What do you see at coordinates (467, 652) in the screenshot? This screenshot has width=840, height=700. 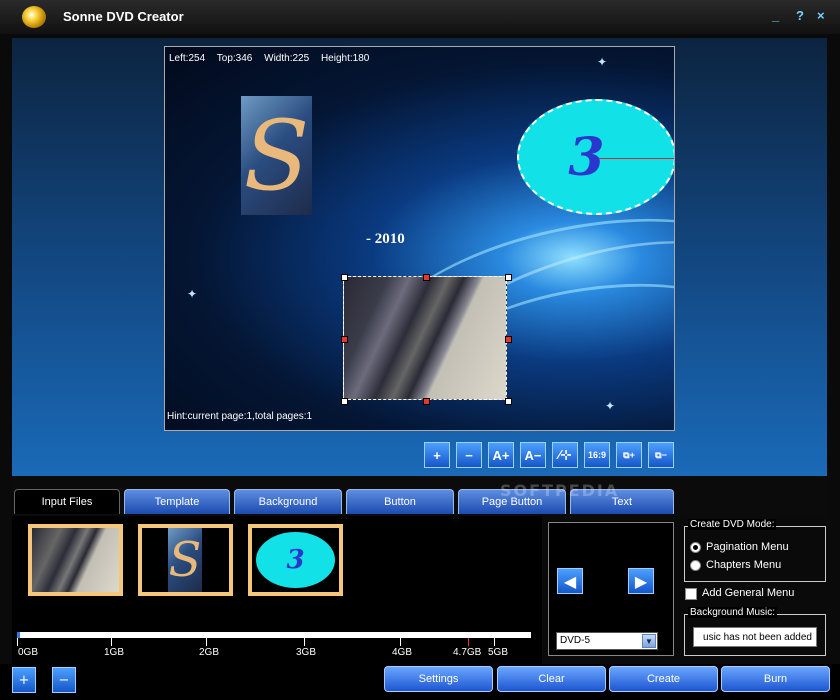 I see `tick-label: 4.7GB` at bounding box center [467, 652].